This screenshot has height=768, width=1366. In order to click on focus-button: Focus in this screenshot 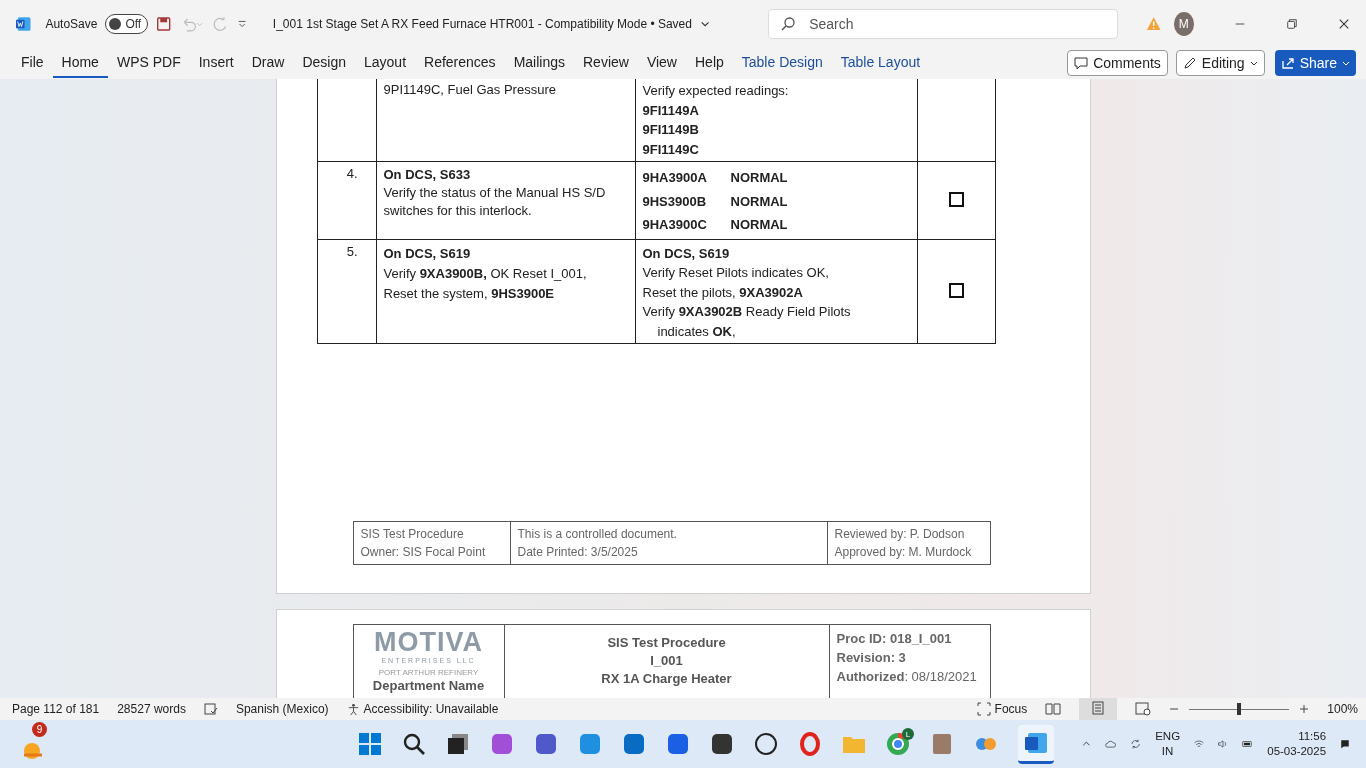, I will do `click(1002, 709)`.